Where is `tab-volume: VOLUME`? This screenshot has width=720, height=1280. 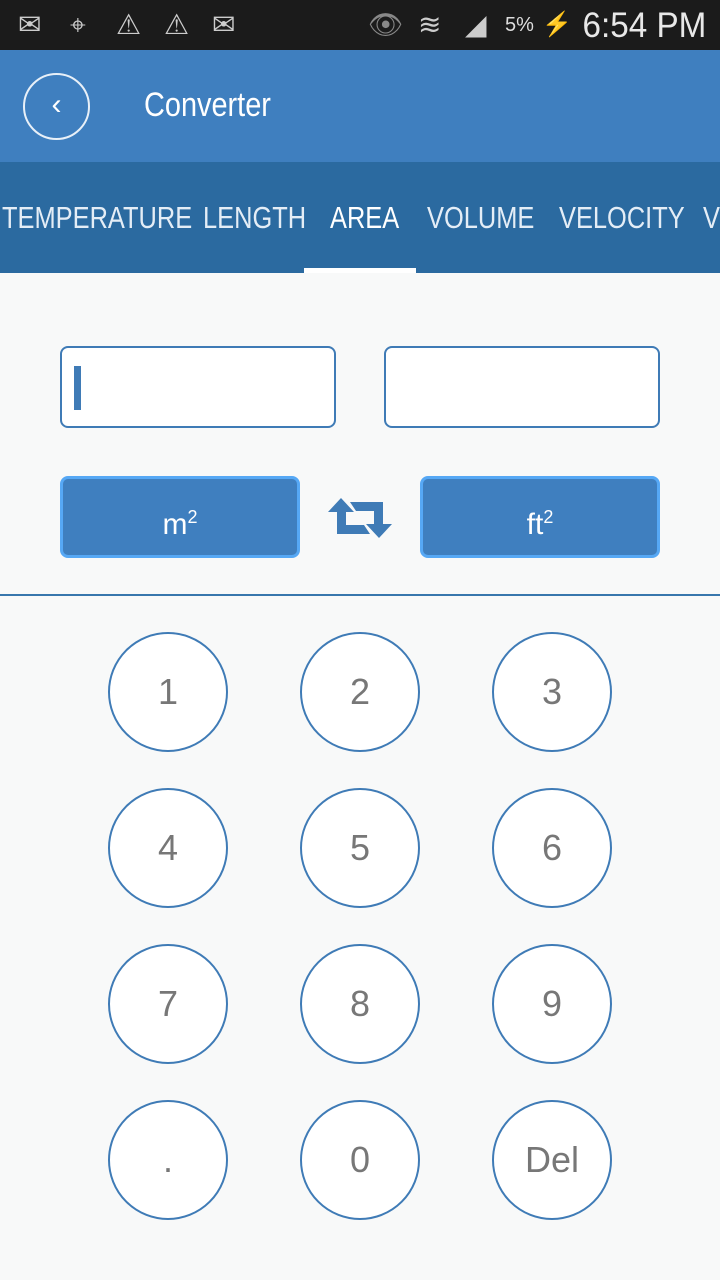 tab-volume: VOLUME is located at coordinates (480, 218).